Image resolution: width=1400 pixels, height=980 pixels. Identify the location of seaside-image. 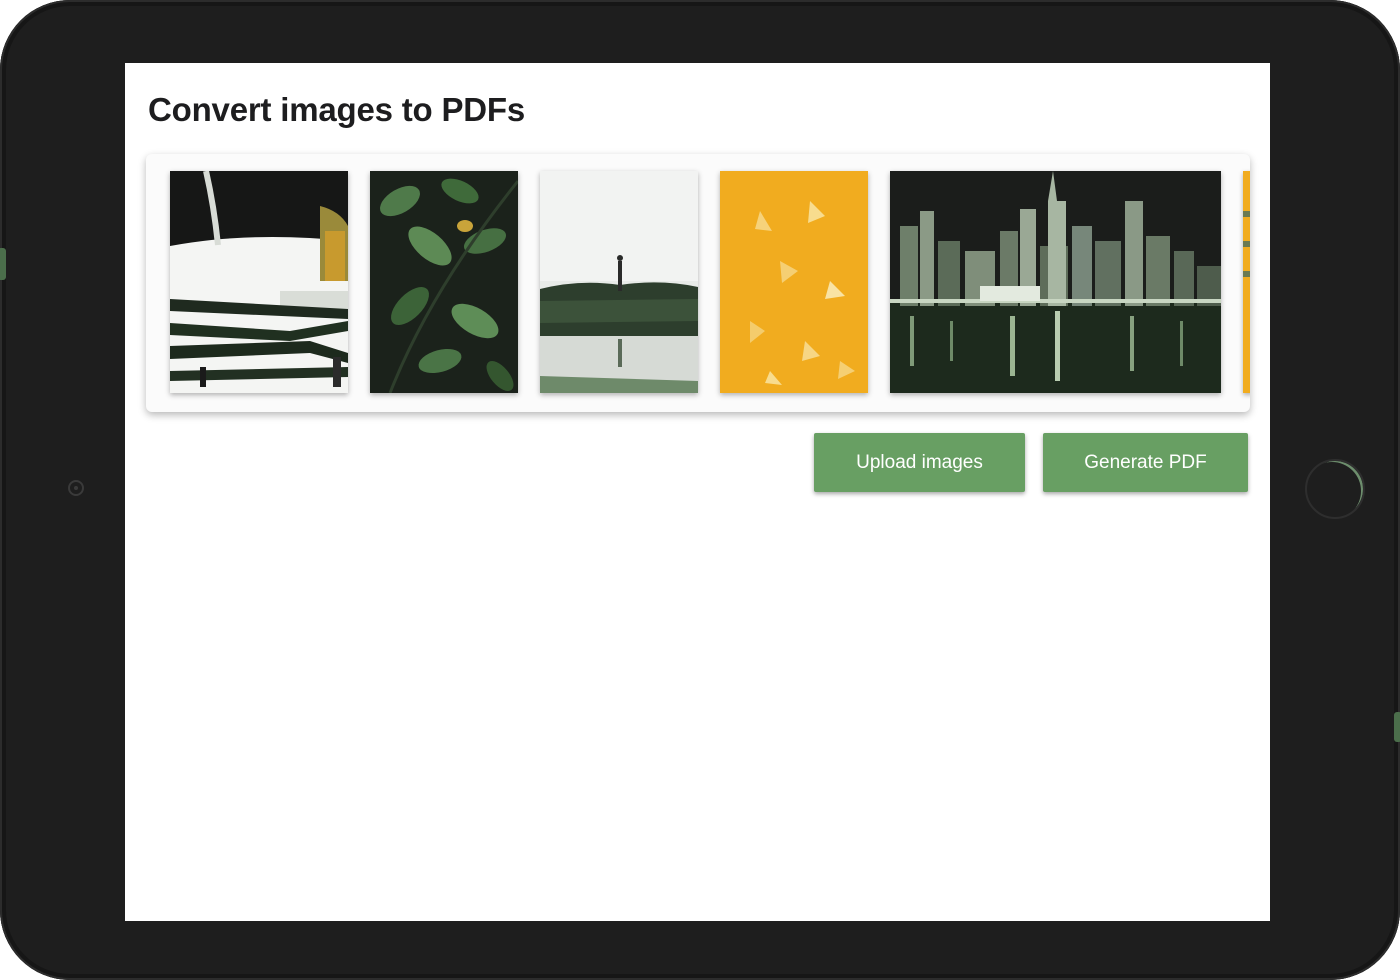
(619, 282).